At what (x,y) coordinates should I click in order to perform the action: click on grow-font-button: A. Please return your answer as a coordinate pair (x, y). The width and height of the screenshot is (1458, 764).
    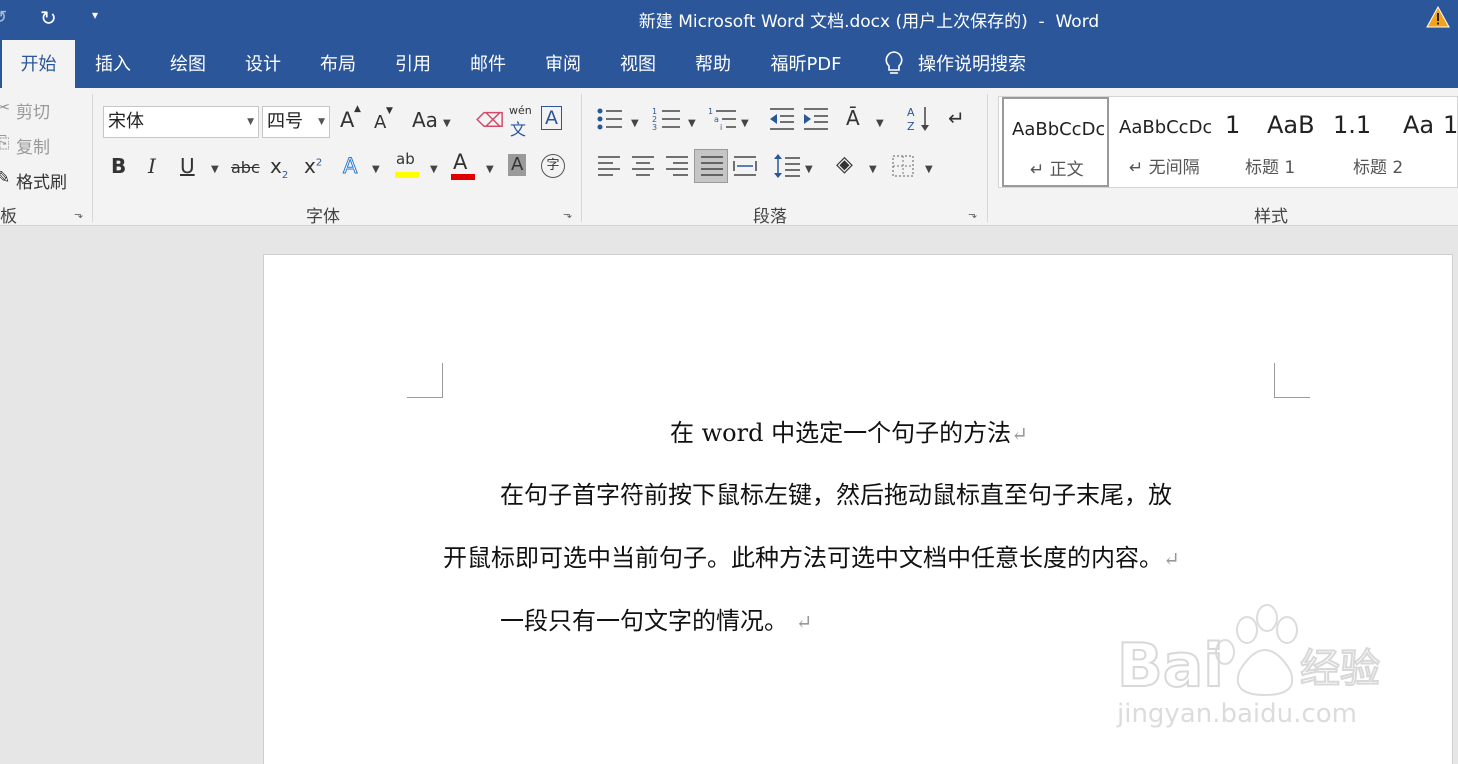
    Looking at the image, I should click on (347, 120).